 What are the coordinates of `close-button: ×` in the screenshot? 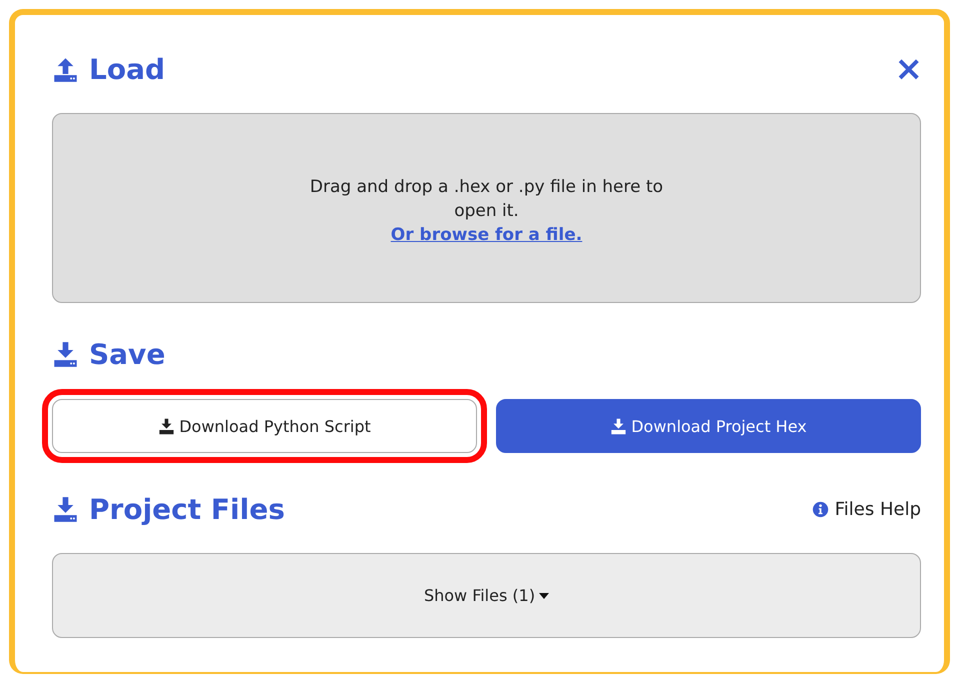 It's located at (908, 69).